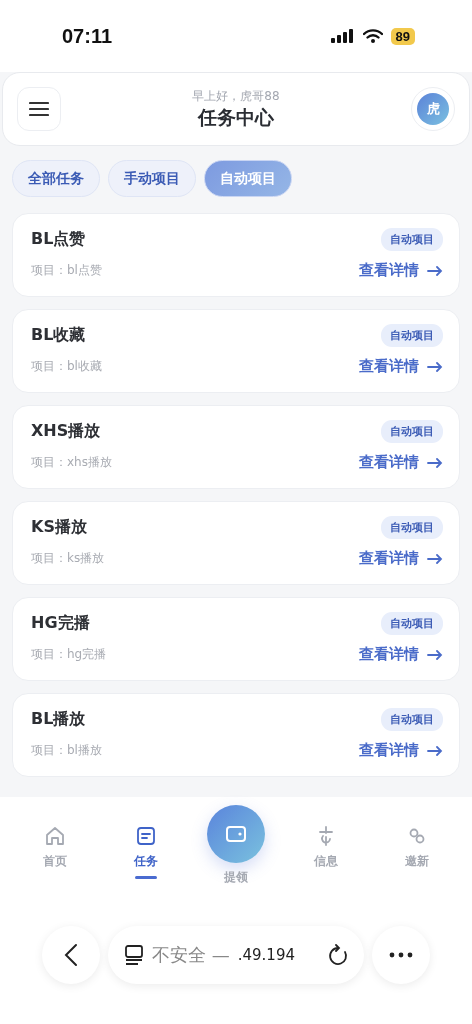  I want to click on page-title: 任务中心, so click(236, 117).